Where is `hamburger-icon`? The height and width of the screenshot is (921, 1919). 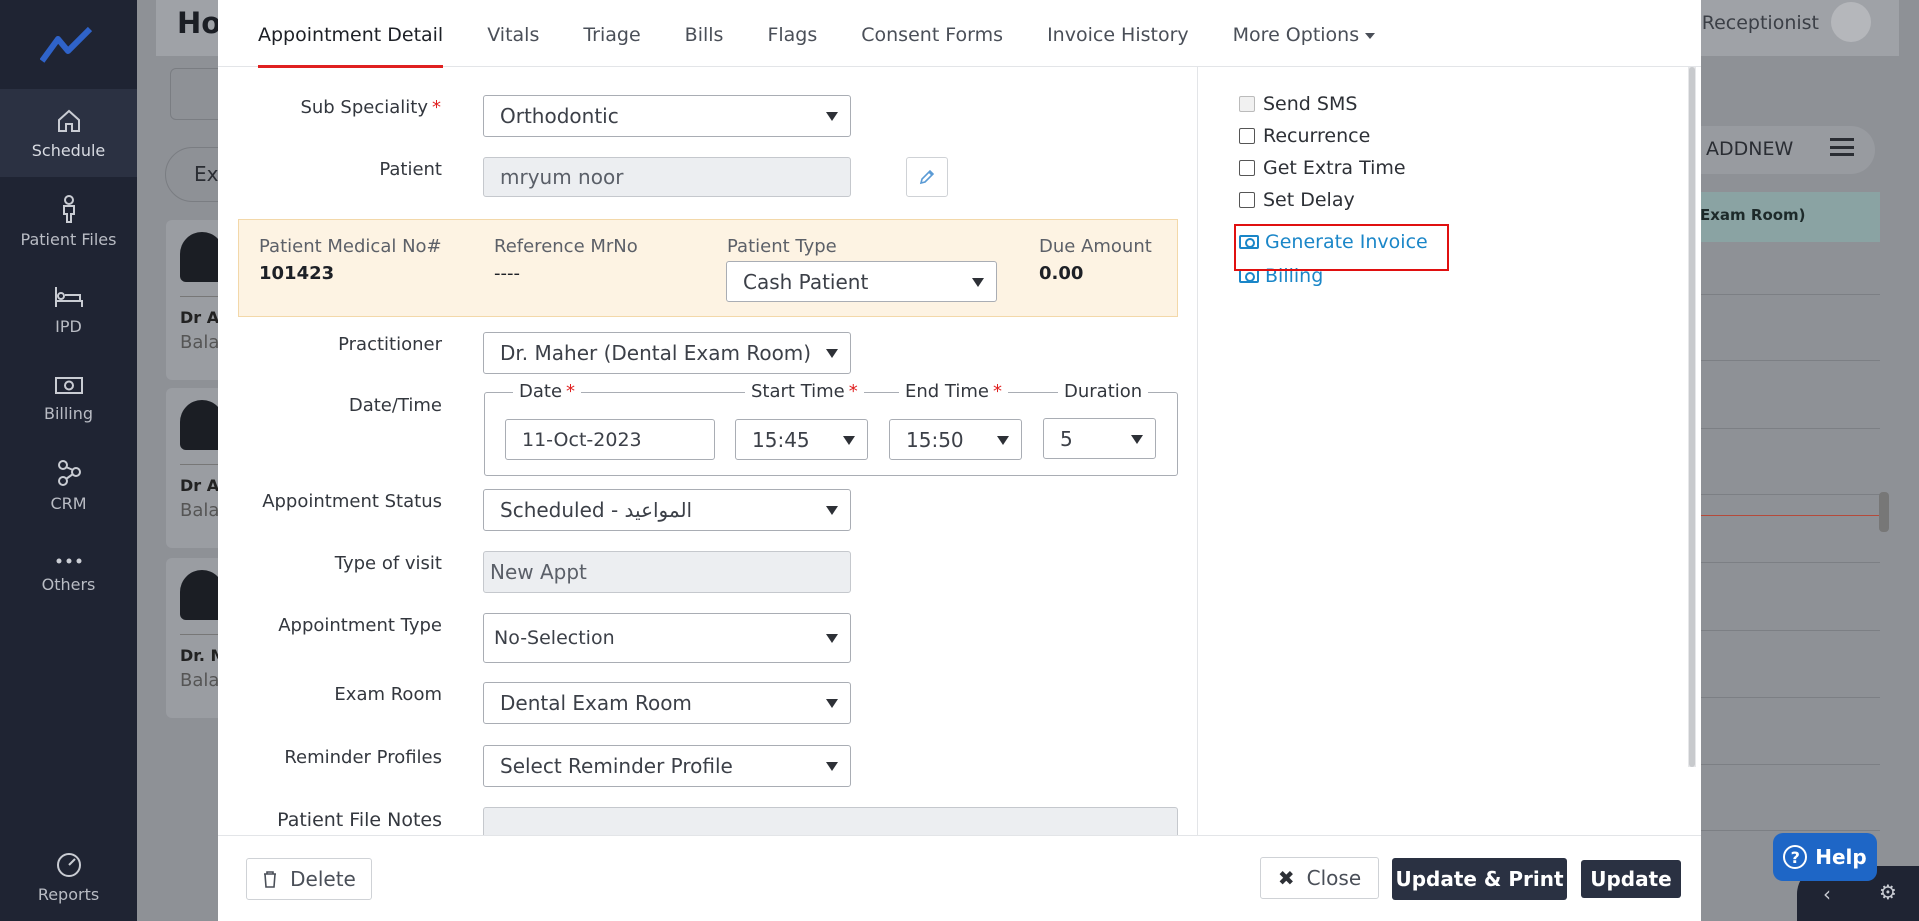 hamburger-icon is located at coordinates (1842, 147).